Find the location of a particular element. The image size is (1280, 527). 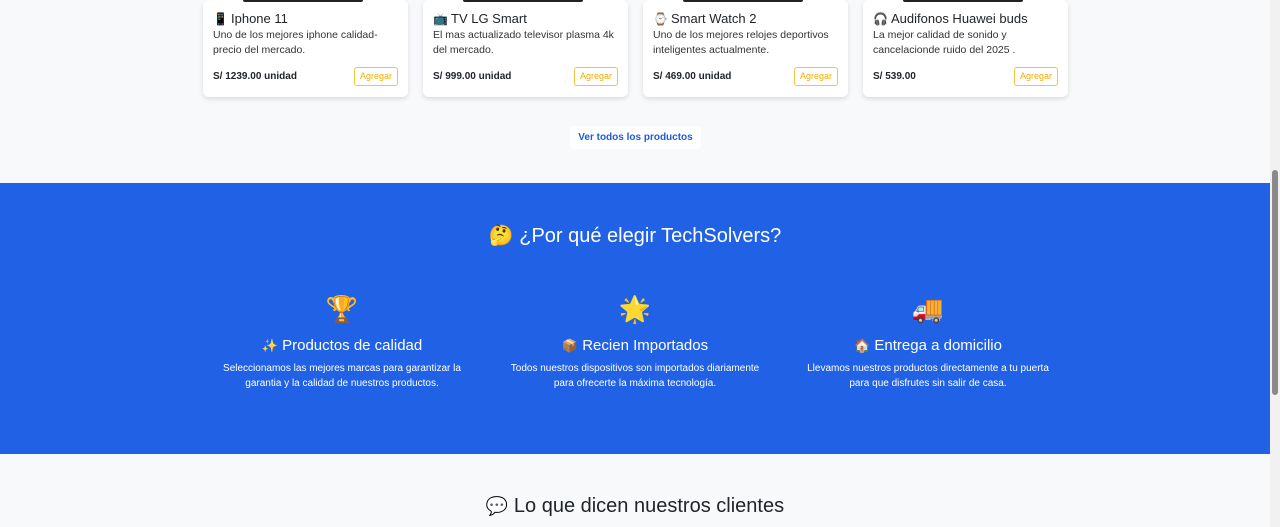

testimonials-title-text: Lo que dicen nuestros clientes is located at coordinates (649, 506).